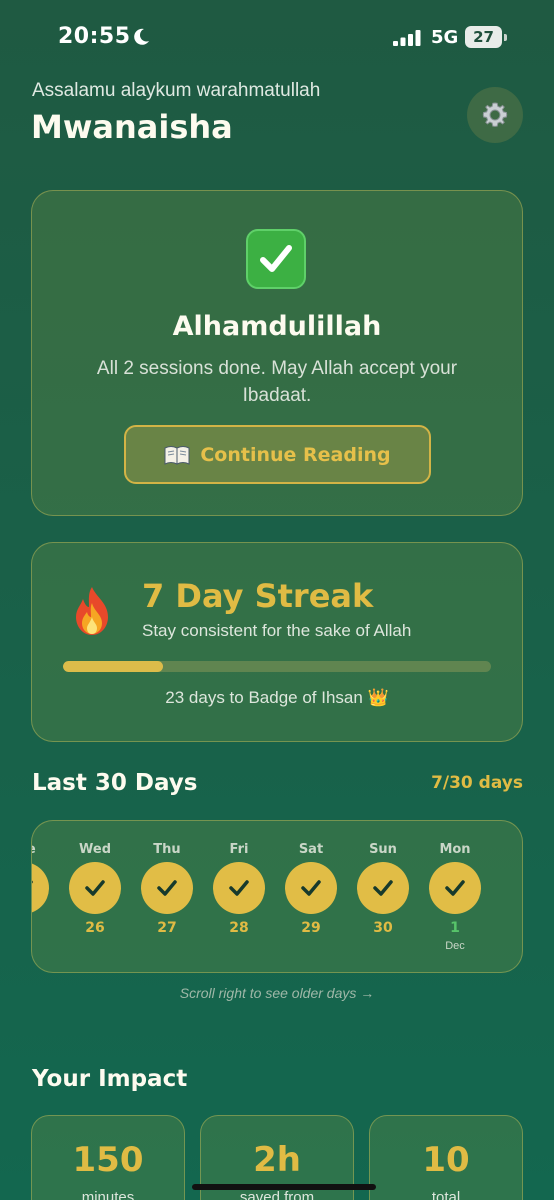 Image resolution: width=554 pixels, height=1200 pixels. What do you see at coordinates (284, 1187) in the screenshot?
I see `home-indicator` at bounding box center [284, 1187].